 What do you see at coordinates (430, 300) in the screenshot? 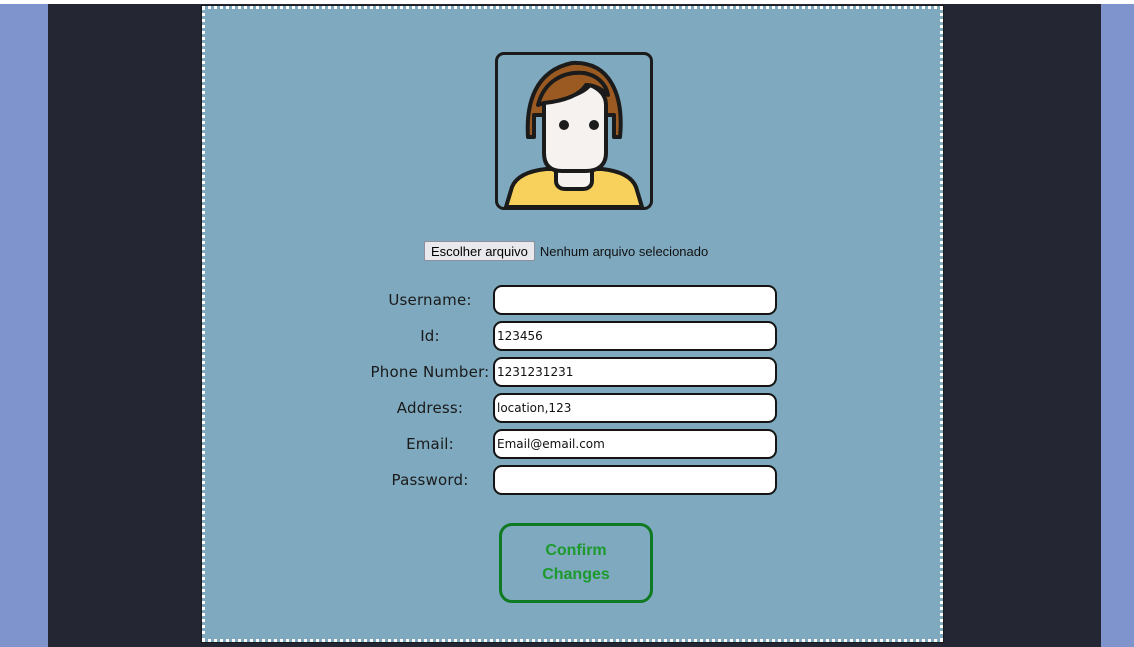
I see `username-label: Username:` at bounding box center [430, 300].